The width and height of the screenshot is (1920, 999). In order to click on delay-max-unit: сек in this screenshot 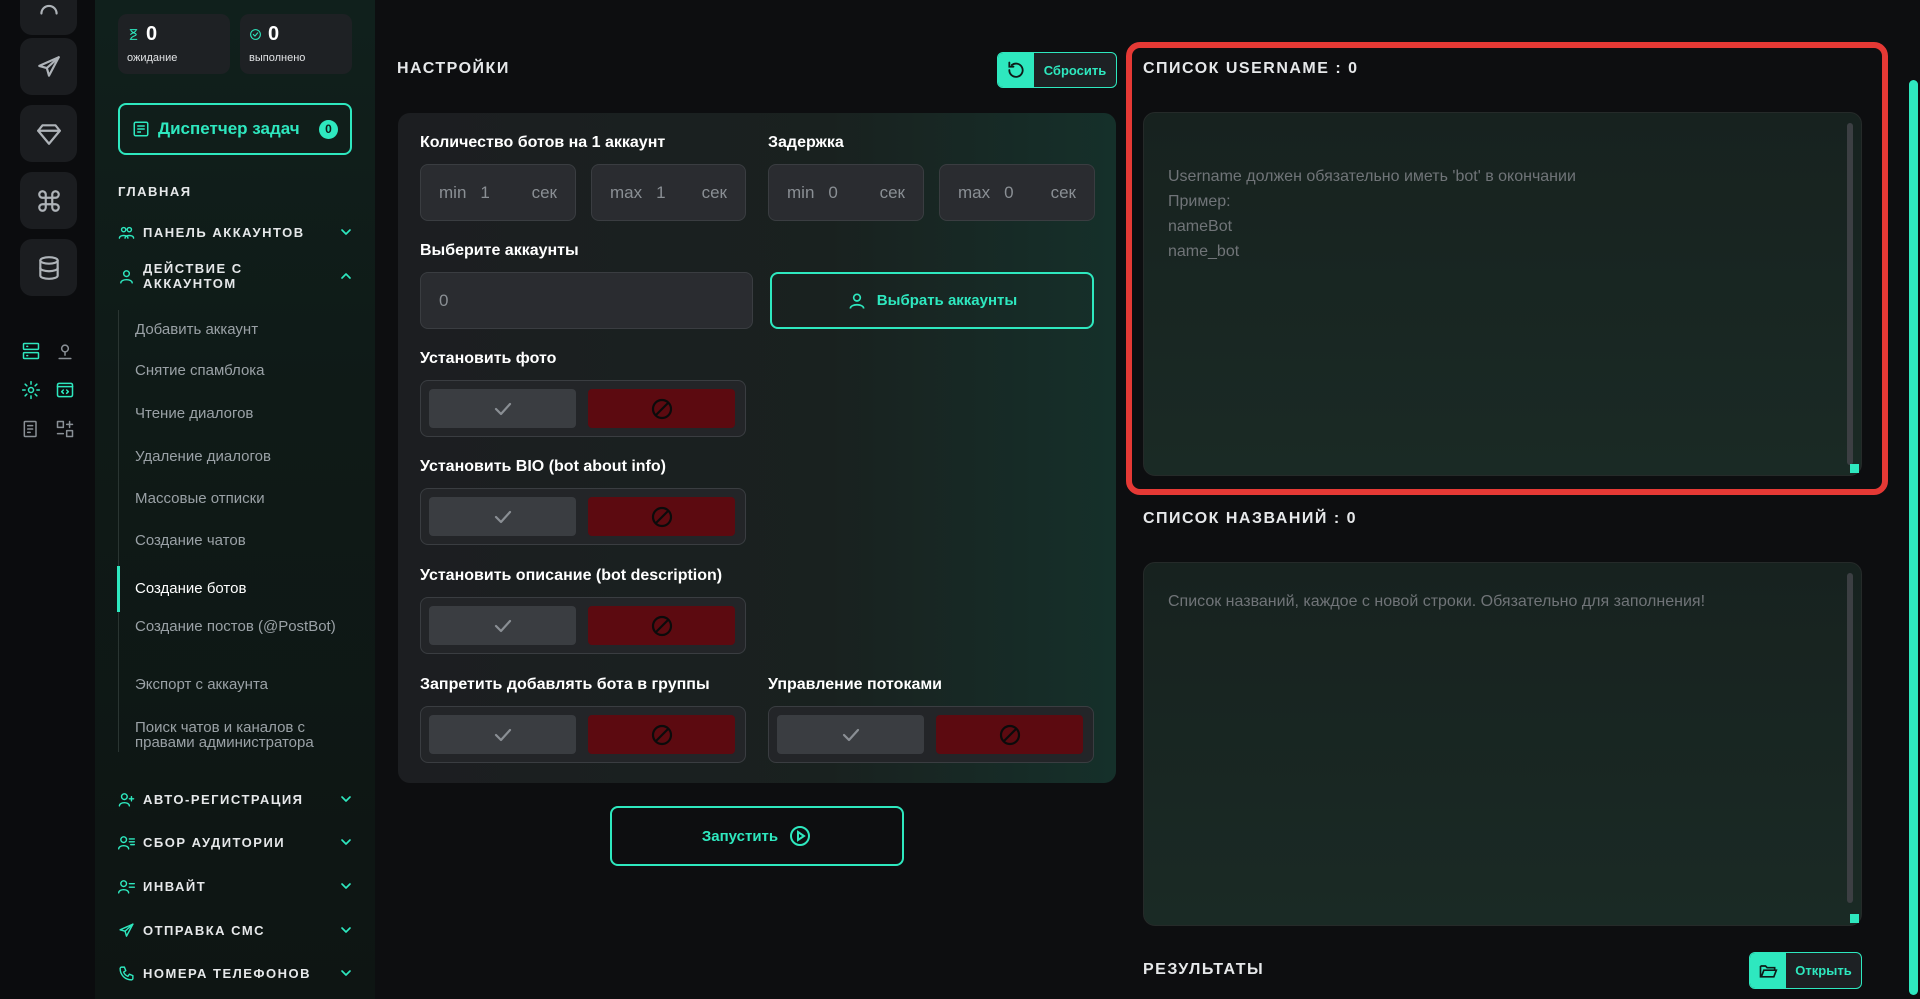, I will do `click(1063, 192)`.